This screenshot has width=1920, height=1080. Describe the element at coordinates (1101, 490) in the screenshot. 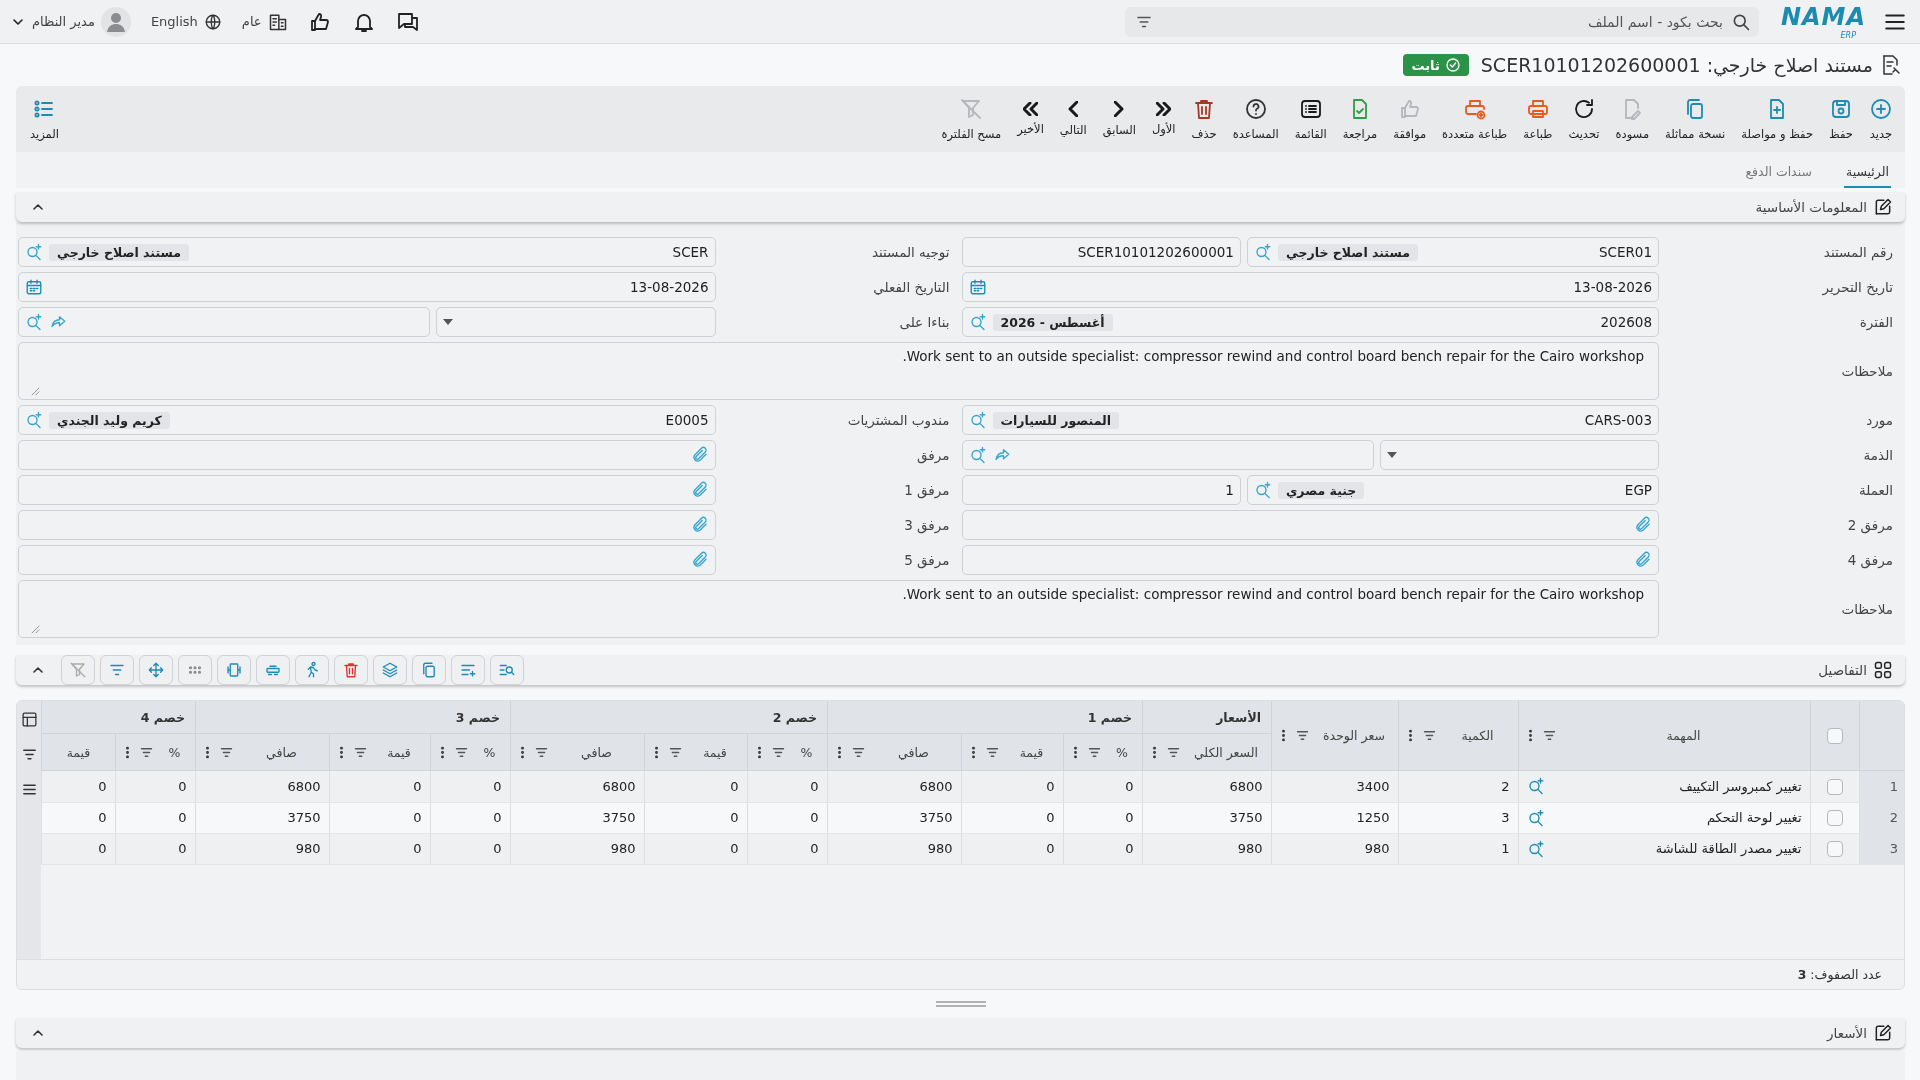

I see `text-field: 1` at that location.